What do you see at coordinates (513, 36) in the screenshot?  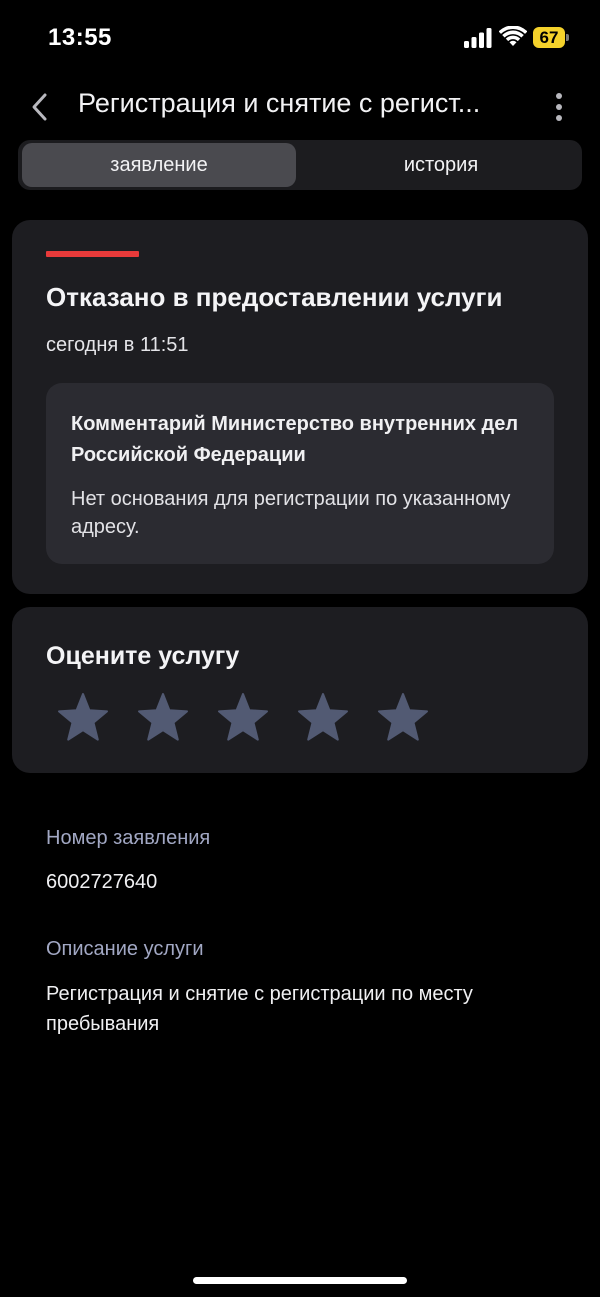 I see `wifi-icon` at bounding box center [513, 36].